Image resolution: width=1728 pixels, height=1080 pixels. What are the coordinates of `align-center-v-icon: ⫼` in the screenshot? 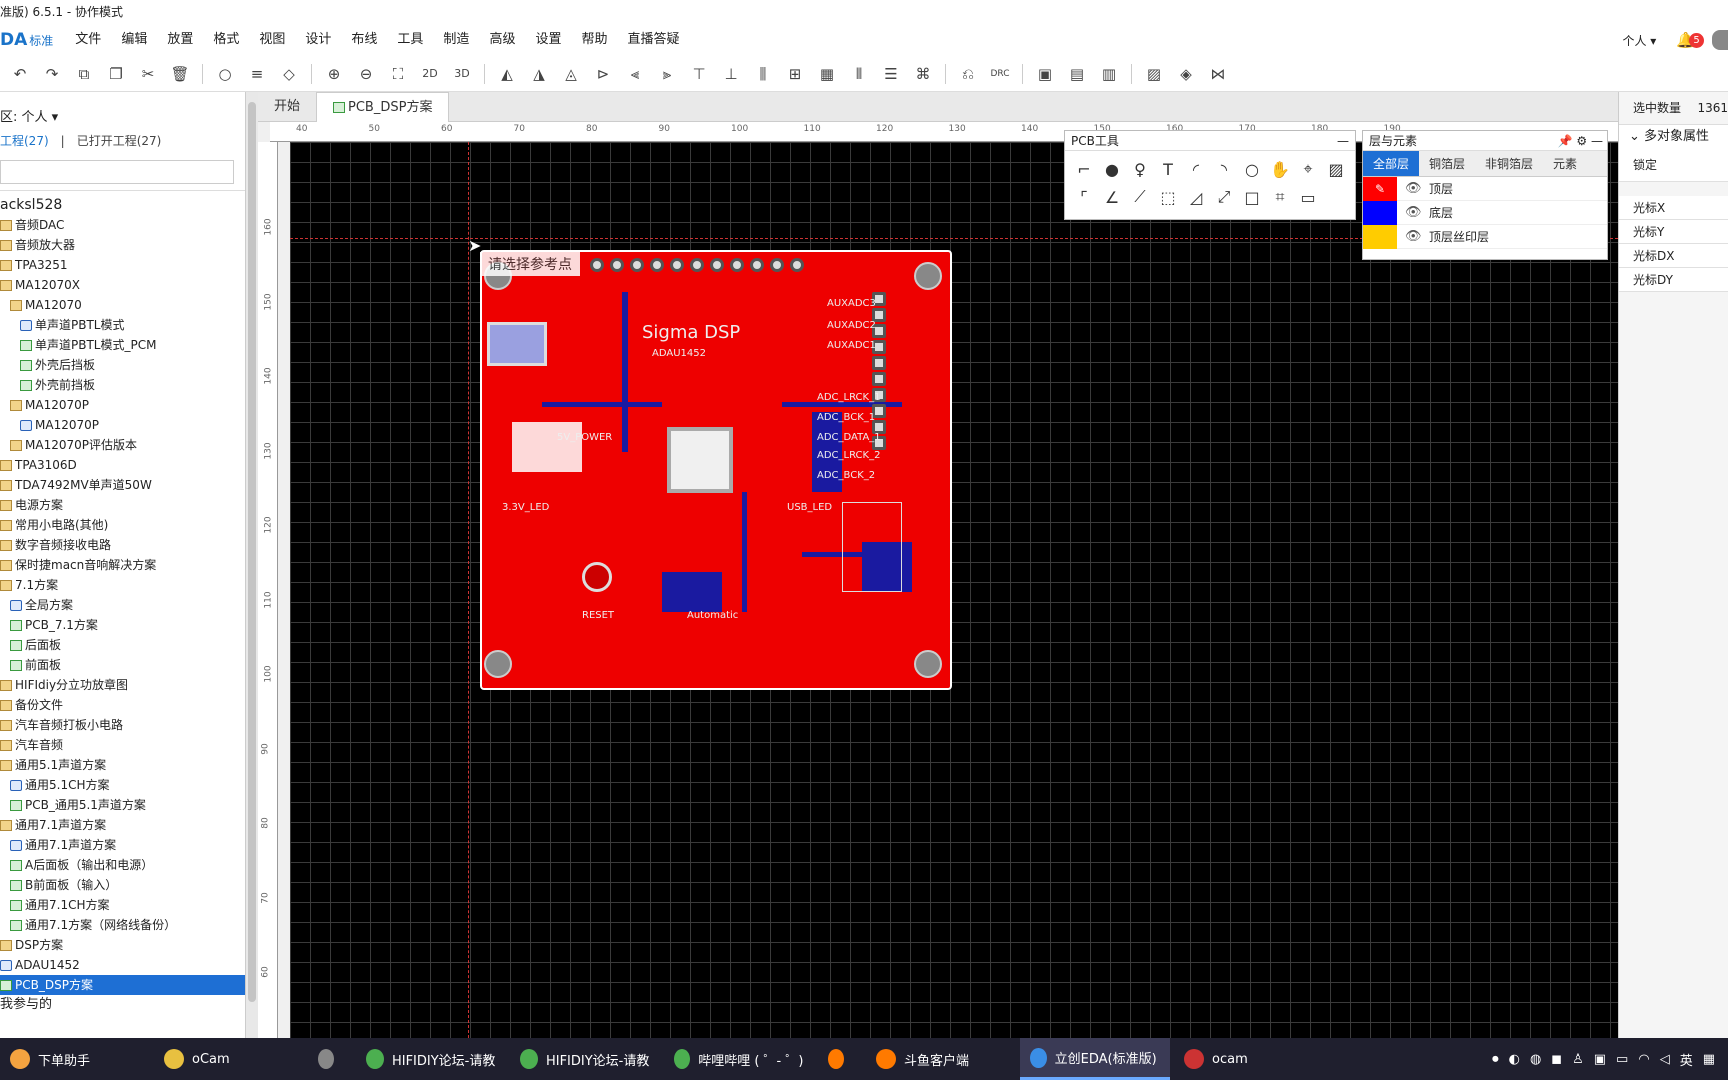 It's located at (763, 74).